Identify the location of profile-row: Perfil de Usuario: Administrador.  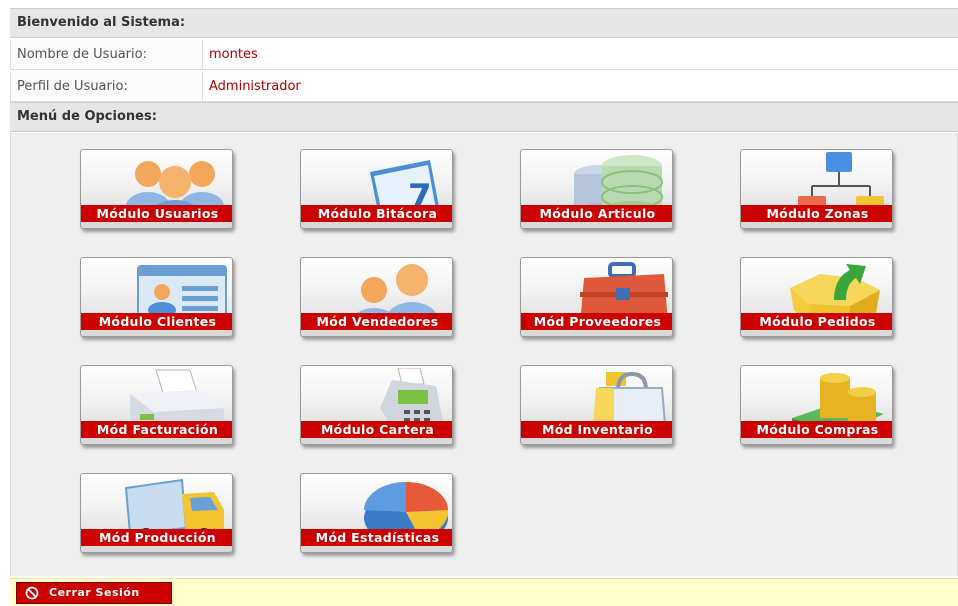
(484, 87).